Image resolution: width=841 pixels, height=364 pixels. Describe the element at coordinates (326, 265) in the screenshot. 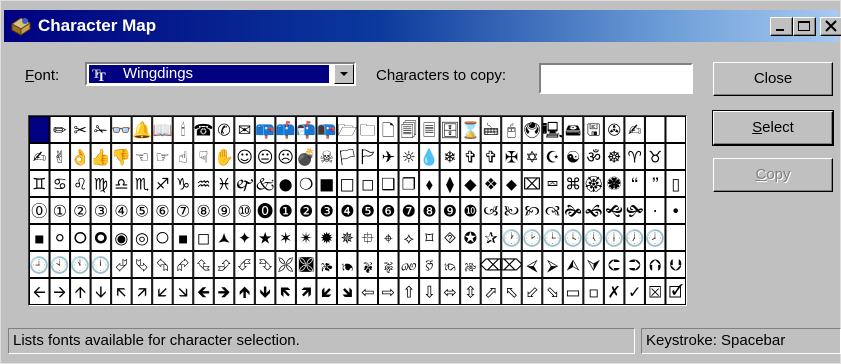

I see `char-glyph: 🙕` at that location.